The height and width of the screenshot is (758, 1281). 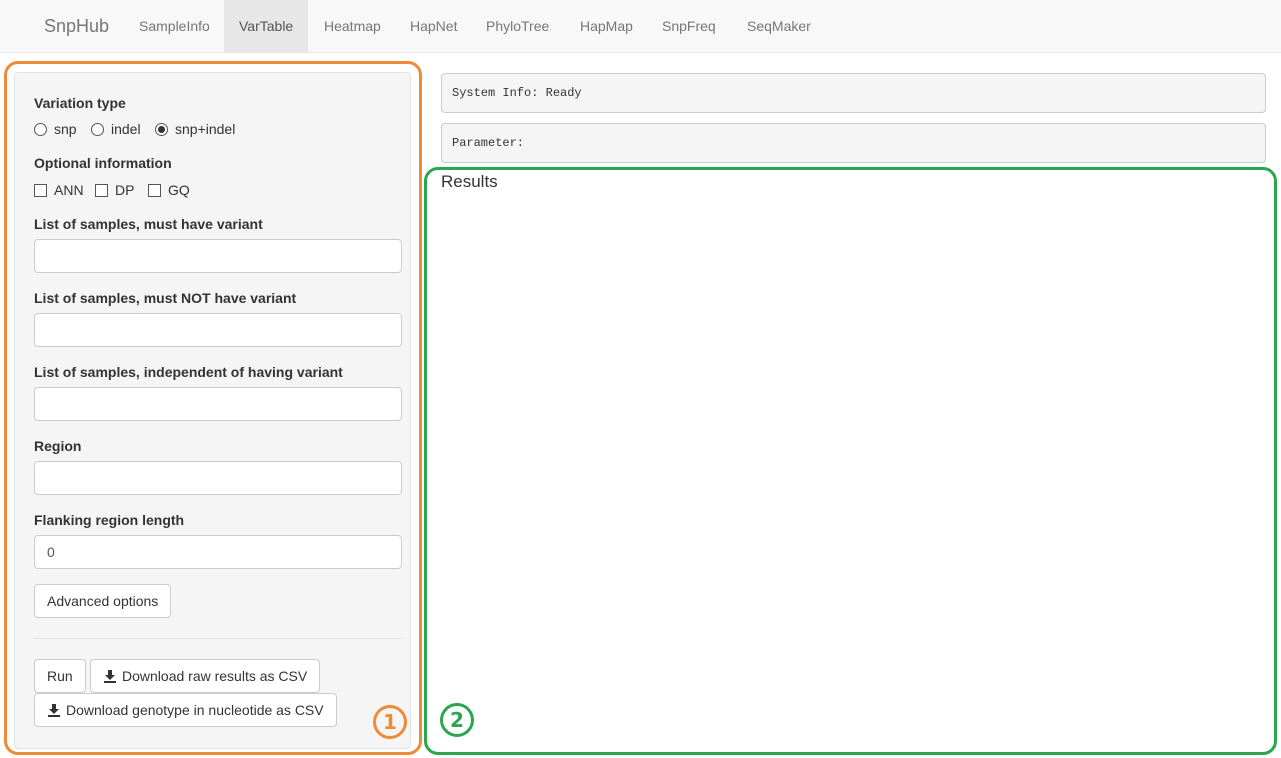 I want to click on parameter-box: Parameter:, so click(x=853, y=143).